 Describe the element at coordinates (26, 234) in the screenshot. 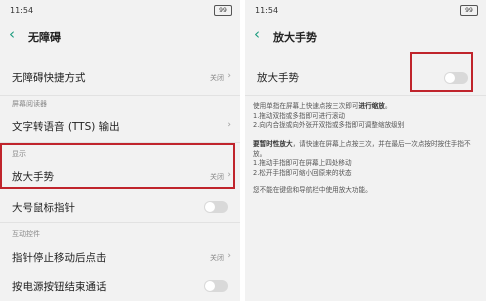

I see `section-header-interaction: 互动控件` at that location.